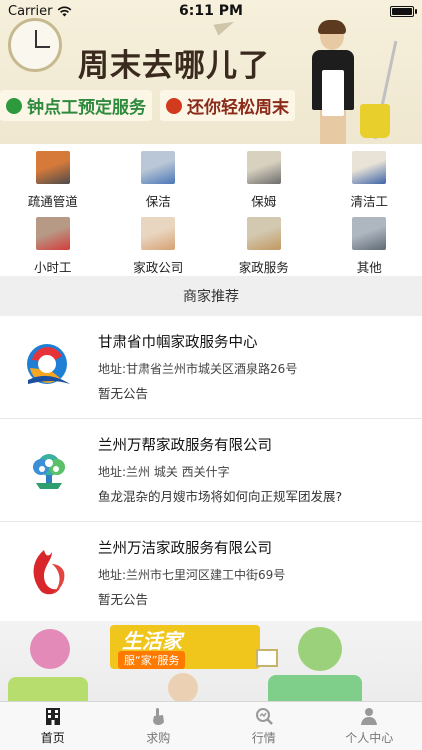  What do you see at coordinates (174, 105) in the screenshot?
I see `flower-badge-icon` at bounding box center [174, 105].